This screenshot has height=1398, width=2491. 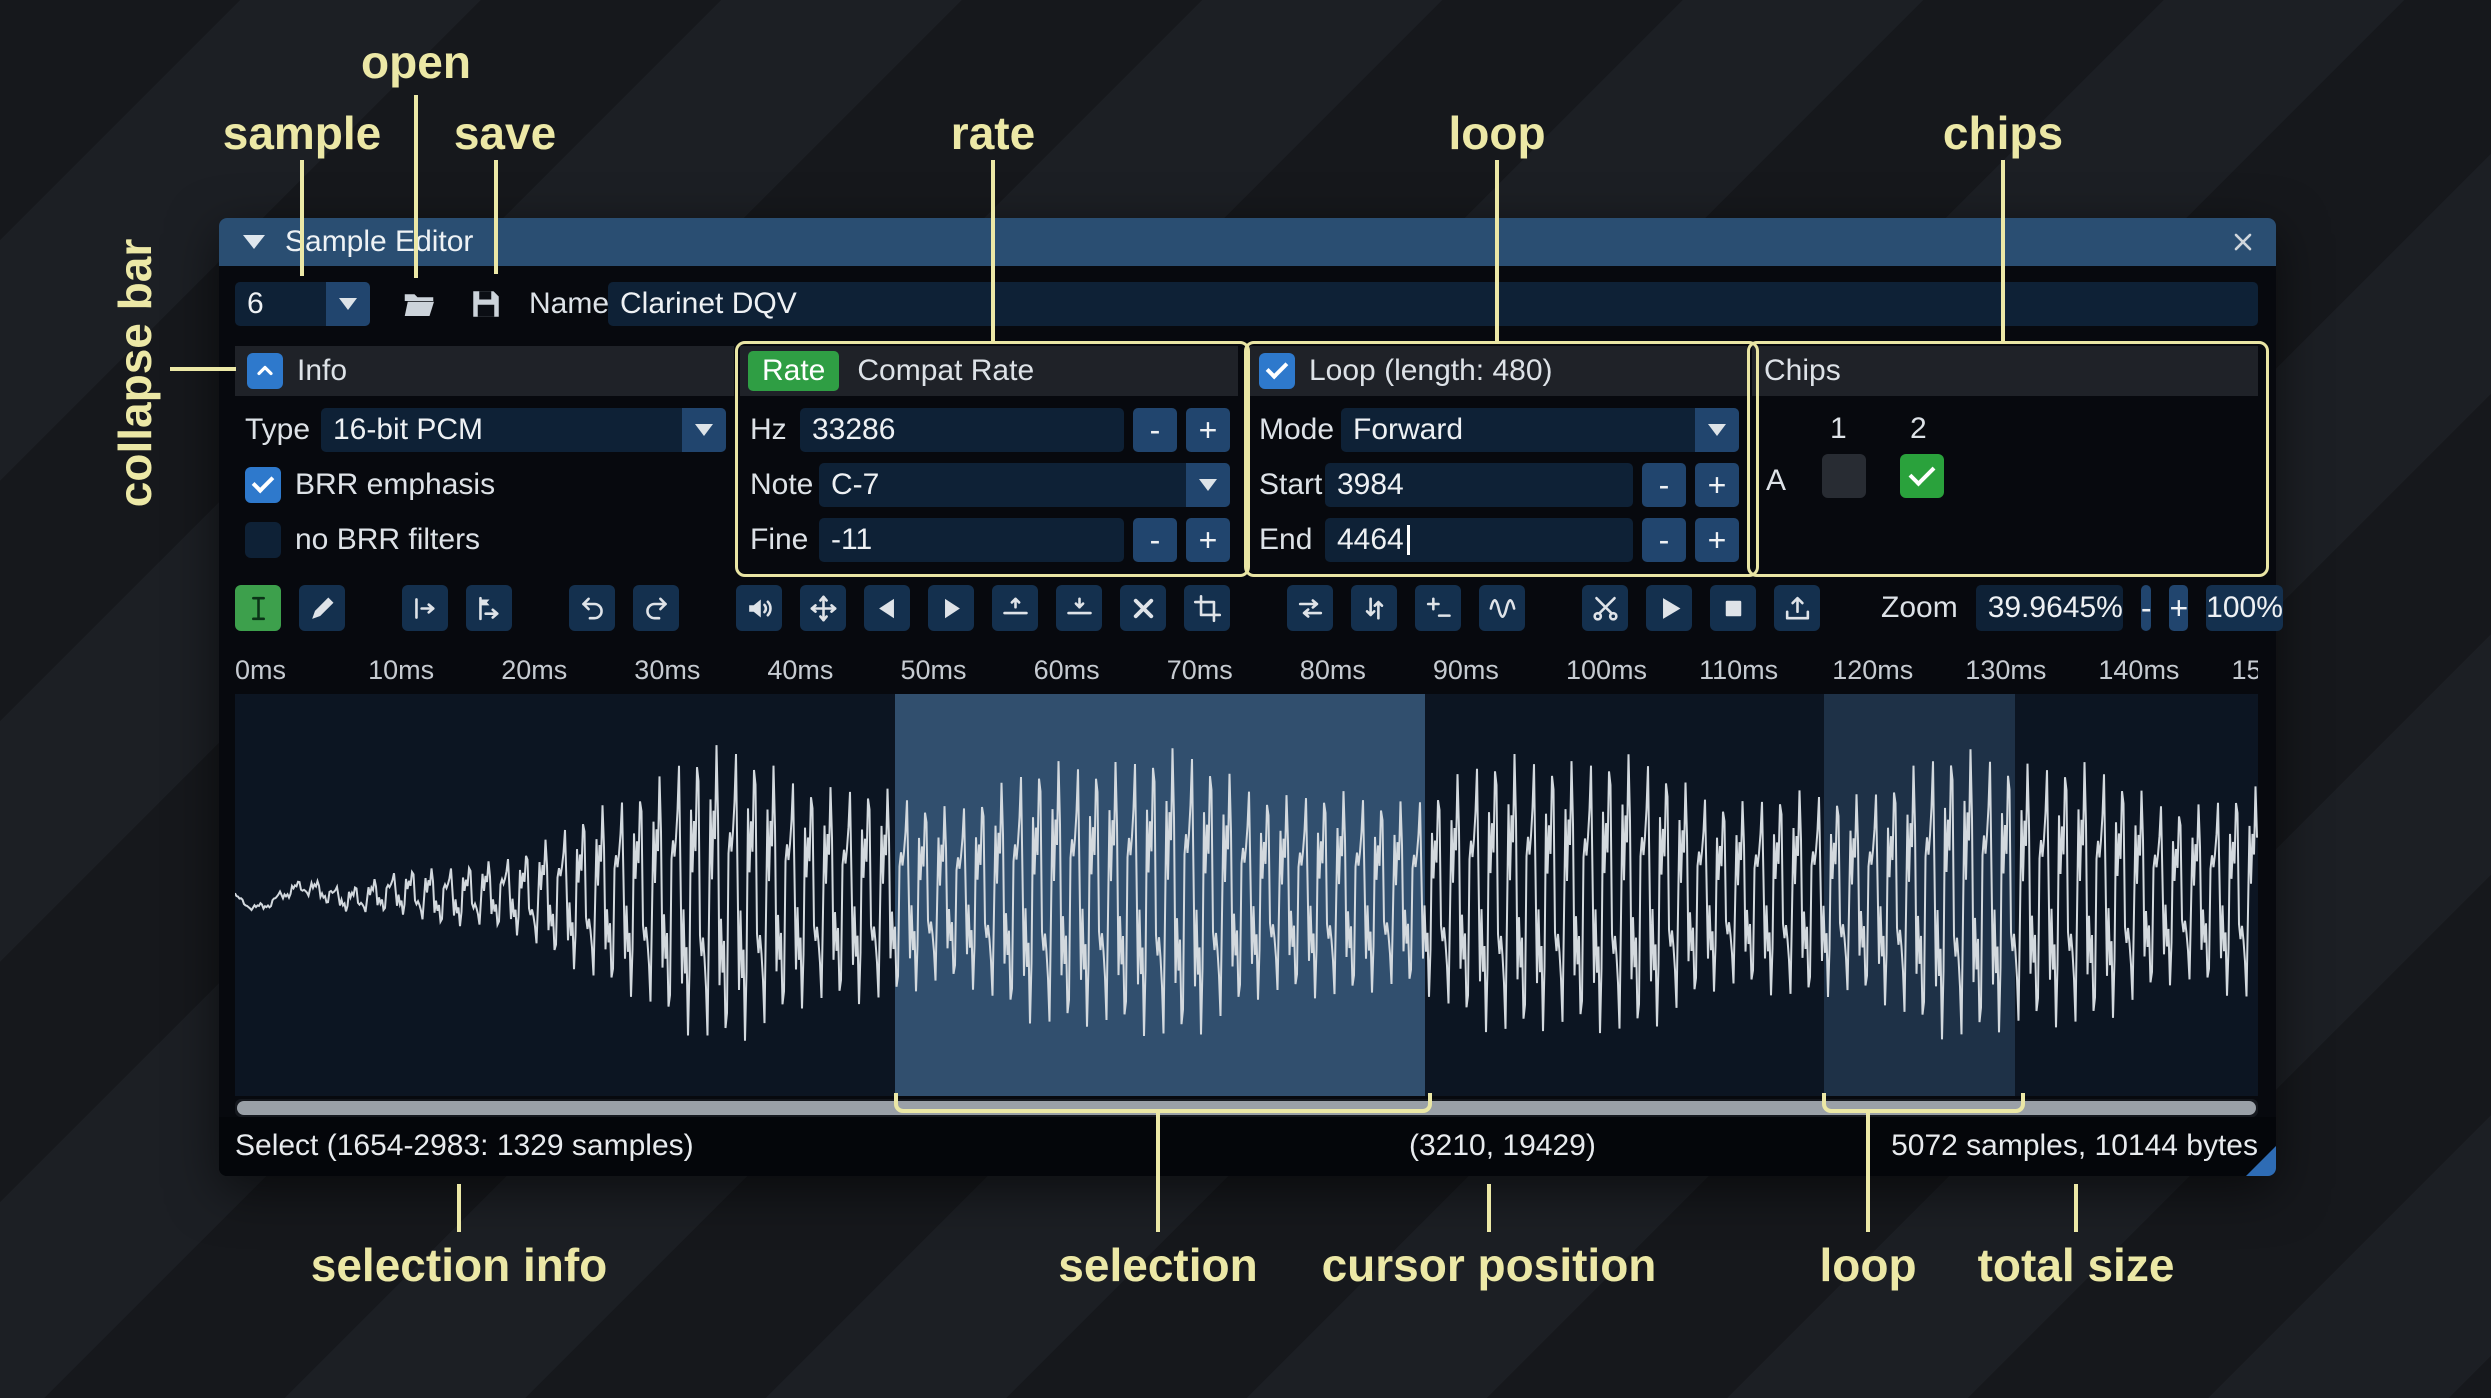 What do you see at coordinates (1155, 430) in the screenshot?
I see `hz-minus-button: -` at bounding box center [1155, 430].